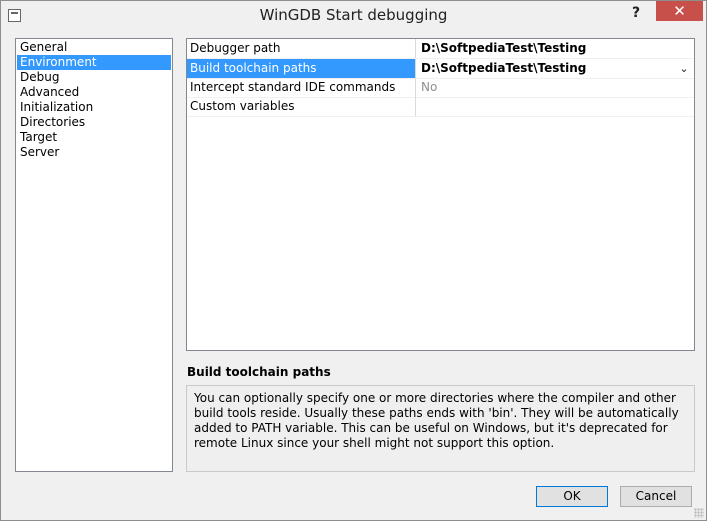 The image size is (707, 521). What do you see at coordinates (555, 87) in the screenshot?
I see `property-value: No` at bounding box center [555, 87].